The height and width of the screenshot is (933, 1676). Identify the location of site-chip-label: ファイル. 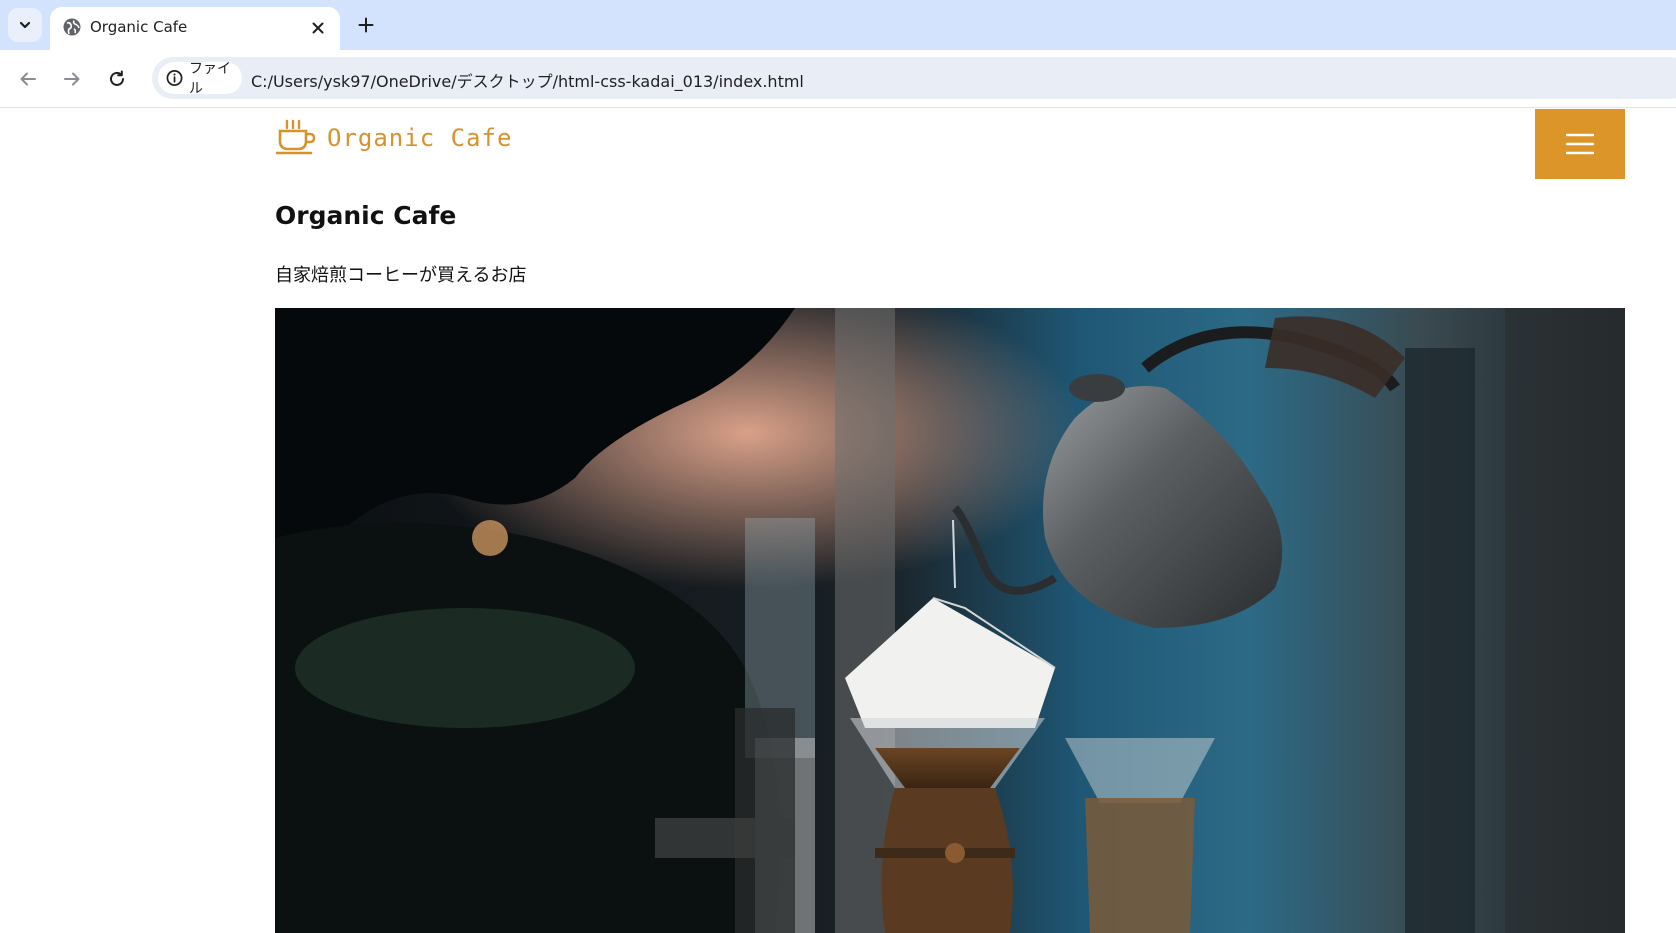
(210, 79).